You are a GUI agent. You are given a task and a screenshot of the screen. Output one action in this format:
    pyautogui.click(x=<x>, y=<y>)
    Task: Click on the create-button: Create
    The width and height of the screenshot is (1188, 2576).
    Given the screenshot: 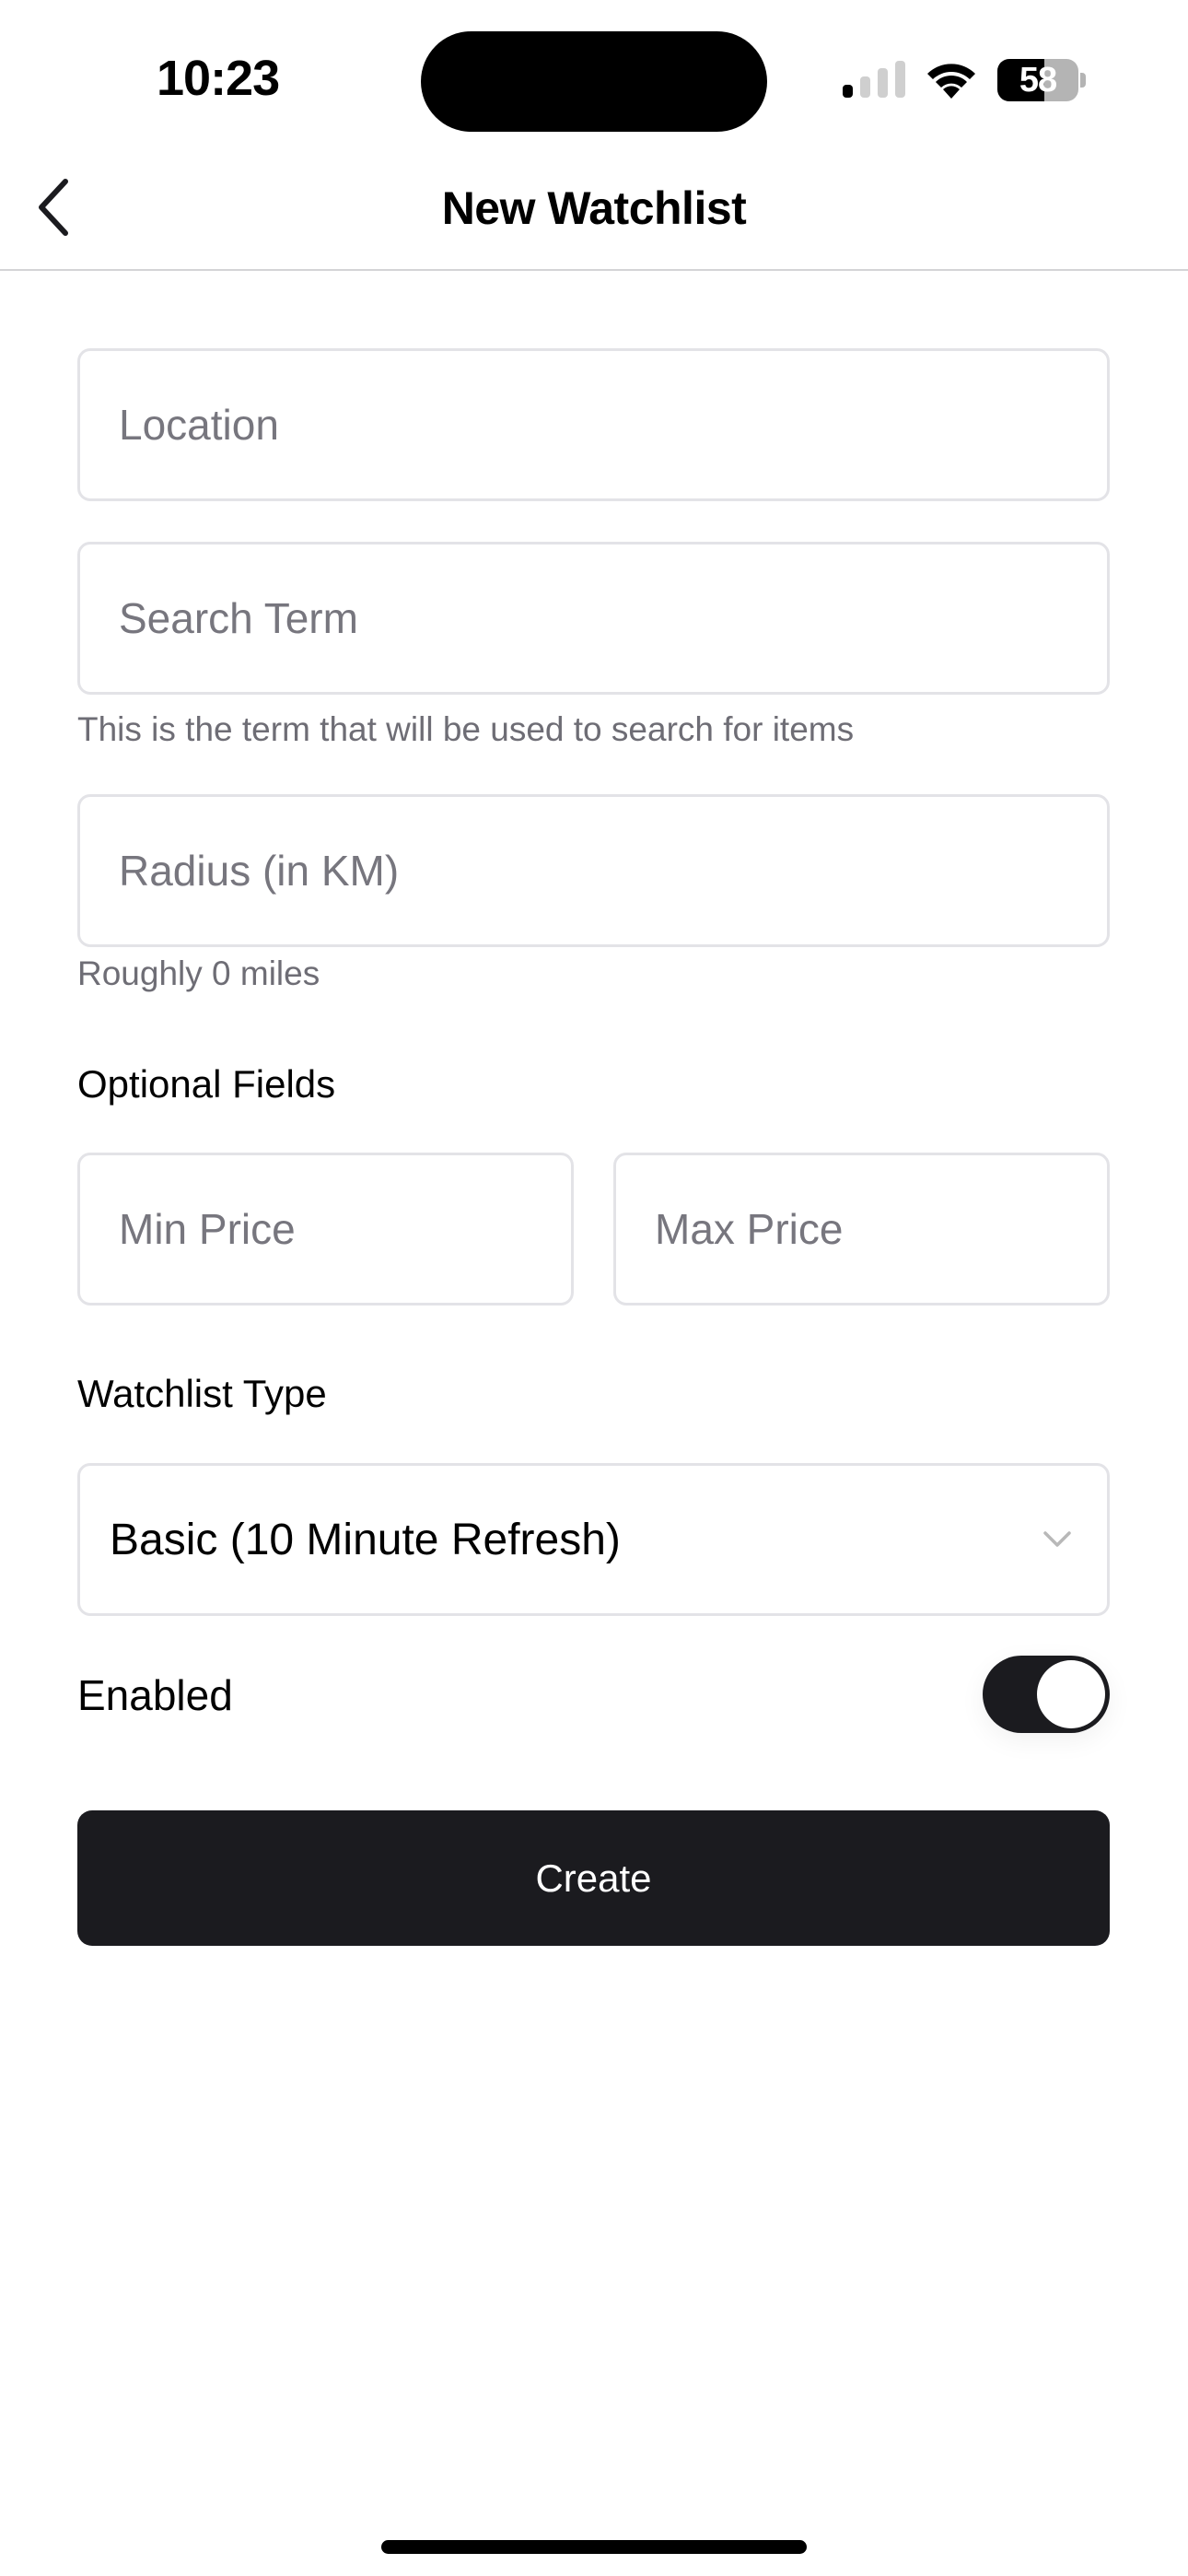 What is the action you would take?
    pyautogui.click(x=593, y=1878)
    